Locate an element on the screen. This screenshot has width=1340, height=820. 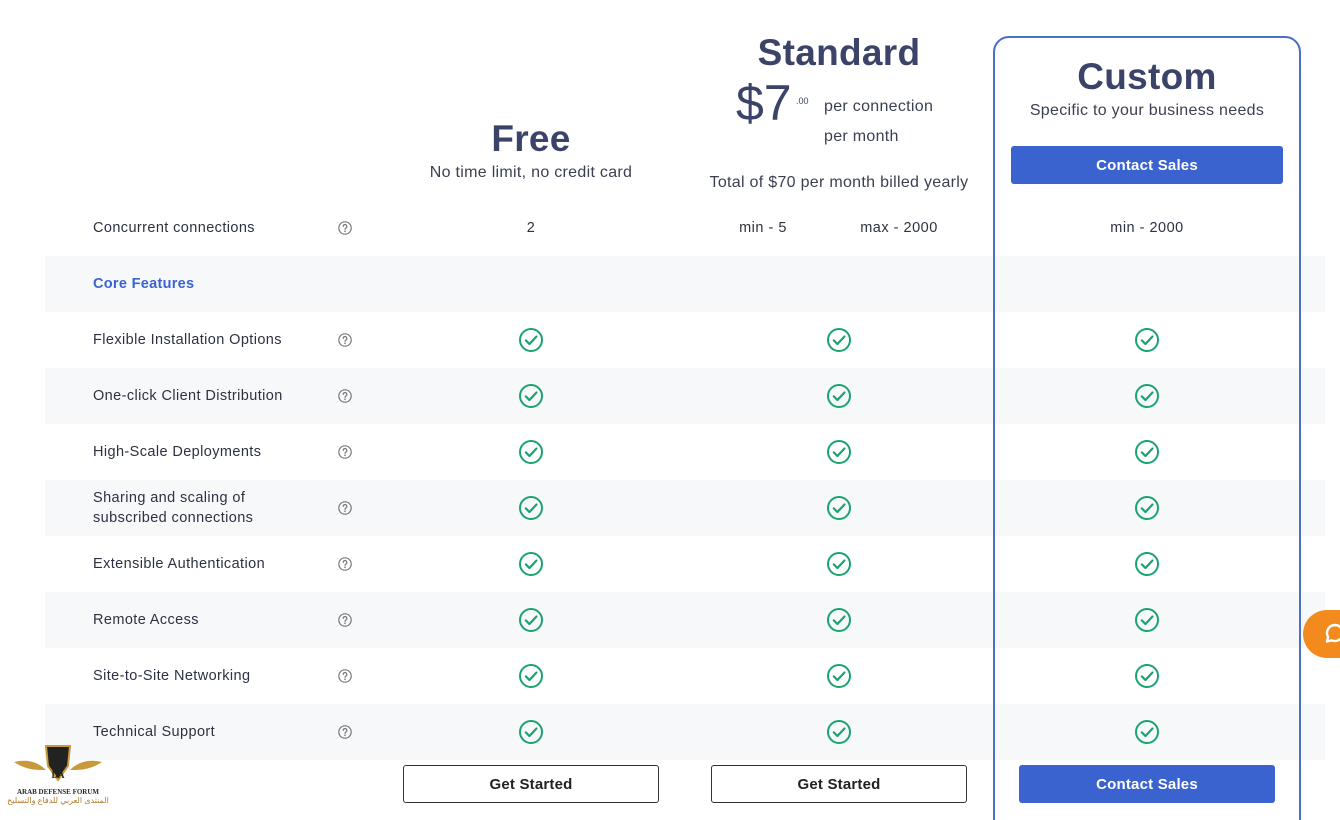
watermark-subtitle: المنتدى العربي للدفاع والتسليح is located at coordinates (58, 800).